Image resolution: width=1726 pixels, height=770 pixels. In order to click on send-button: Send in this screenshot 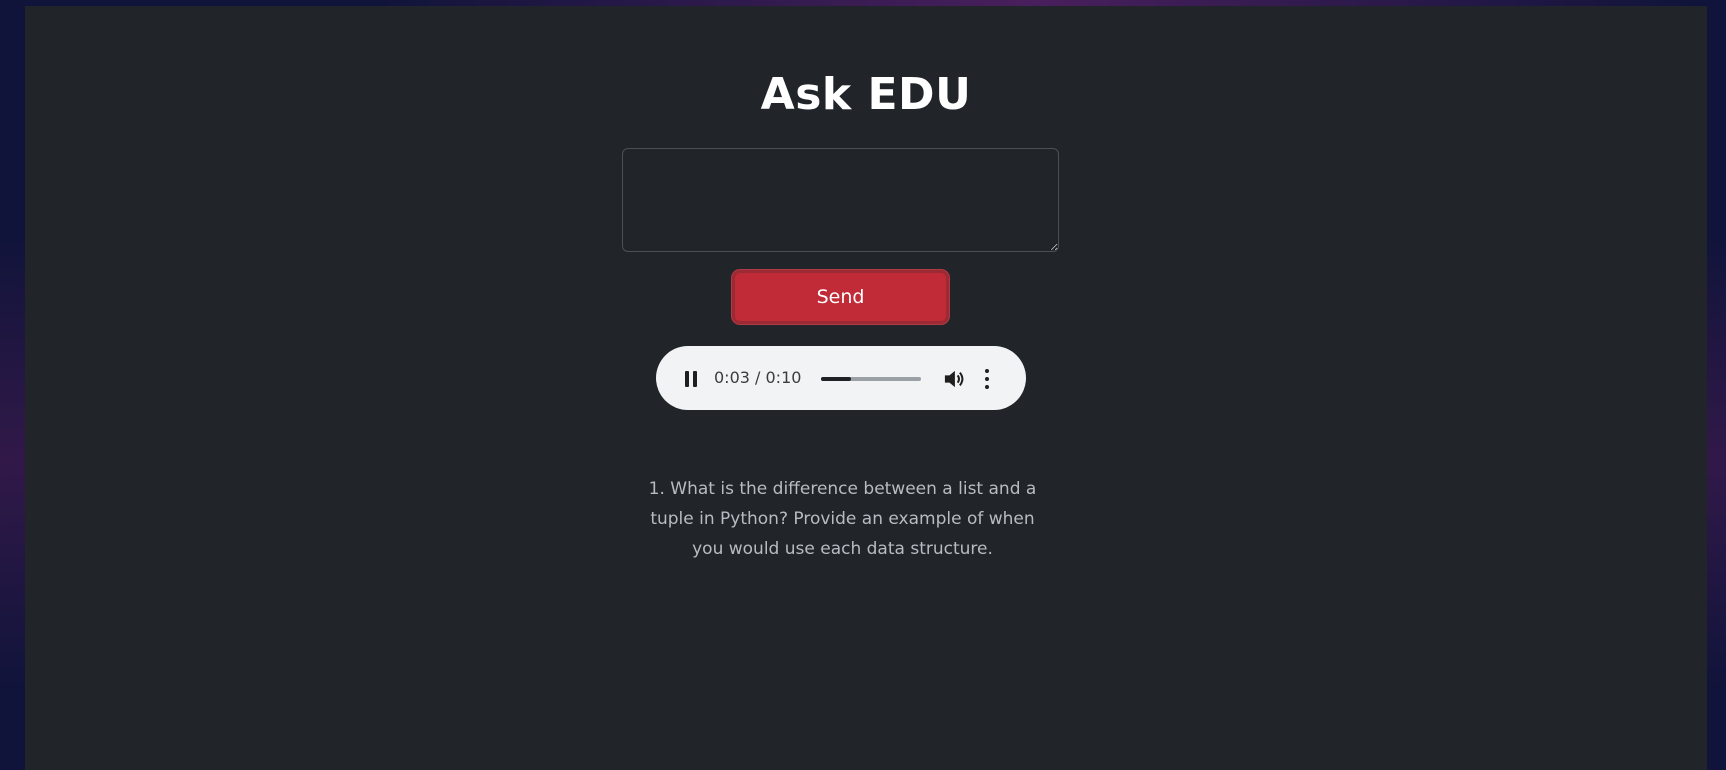, I will do `click(840, 297)`.